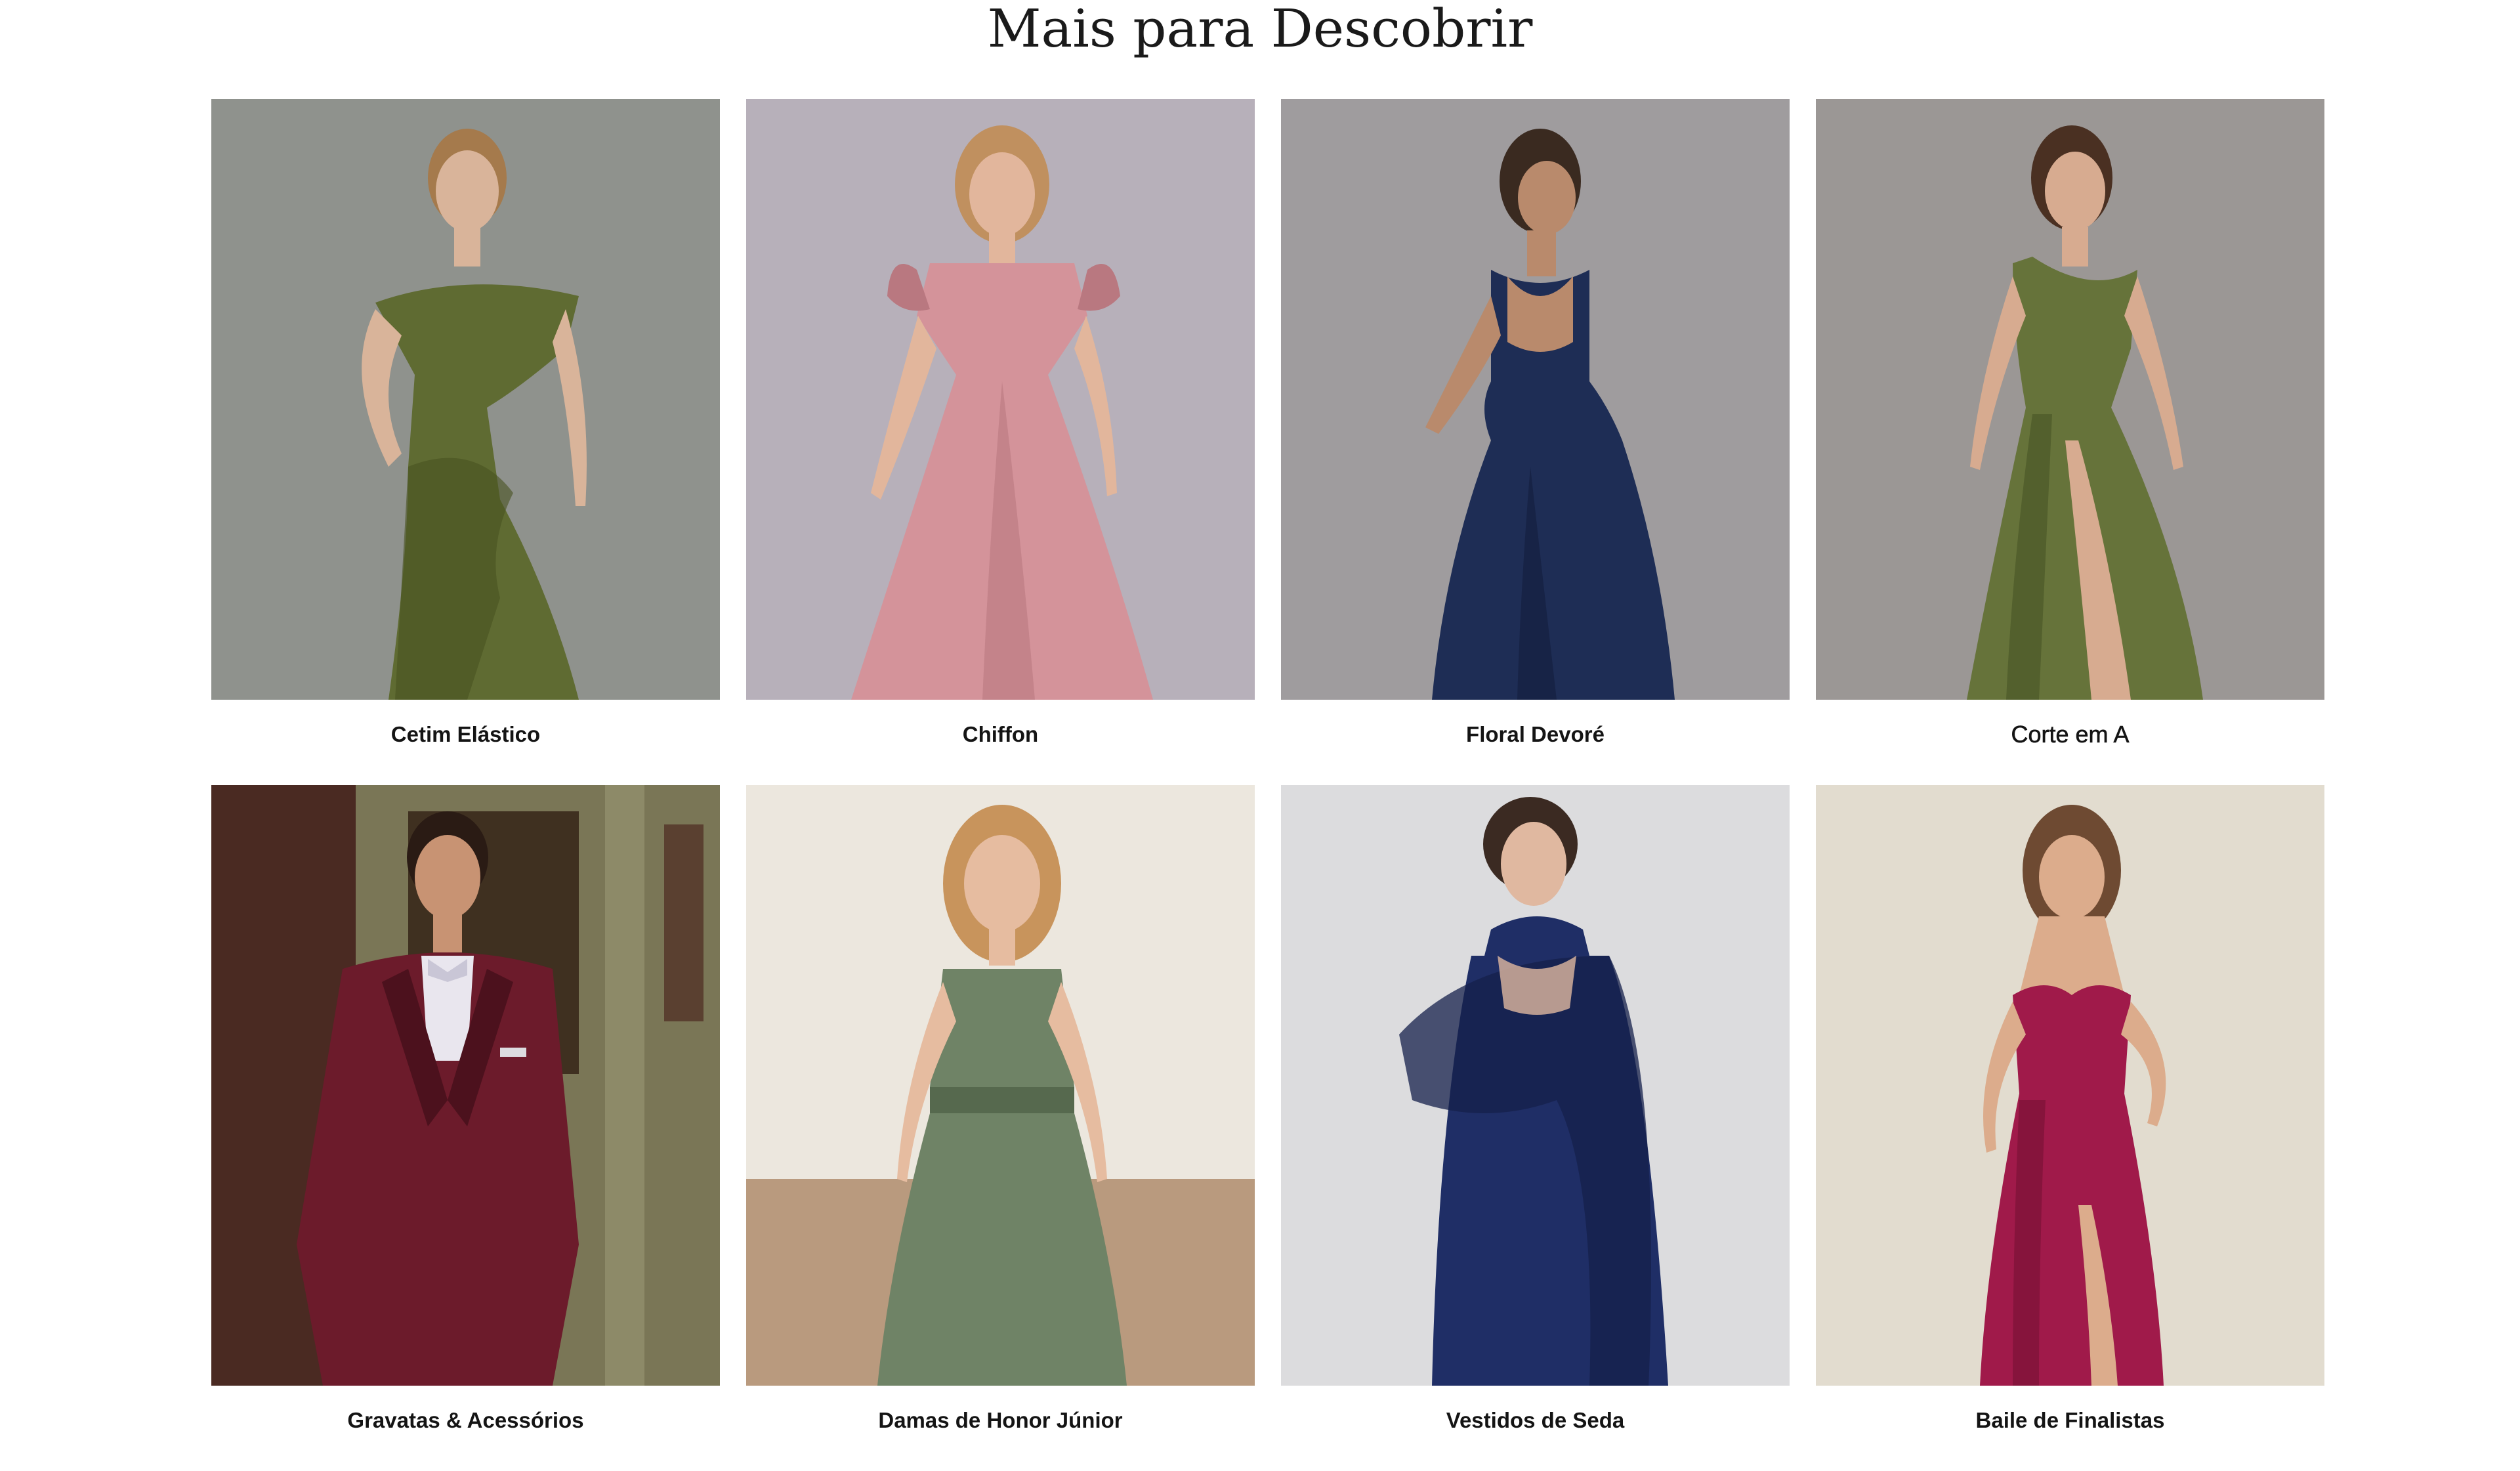 The width and height of the screenshot is (2520, 1471). I want to click on category-image-vestidos-de-seda, so click(1535, 1085).